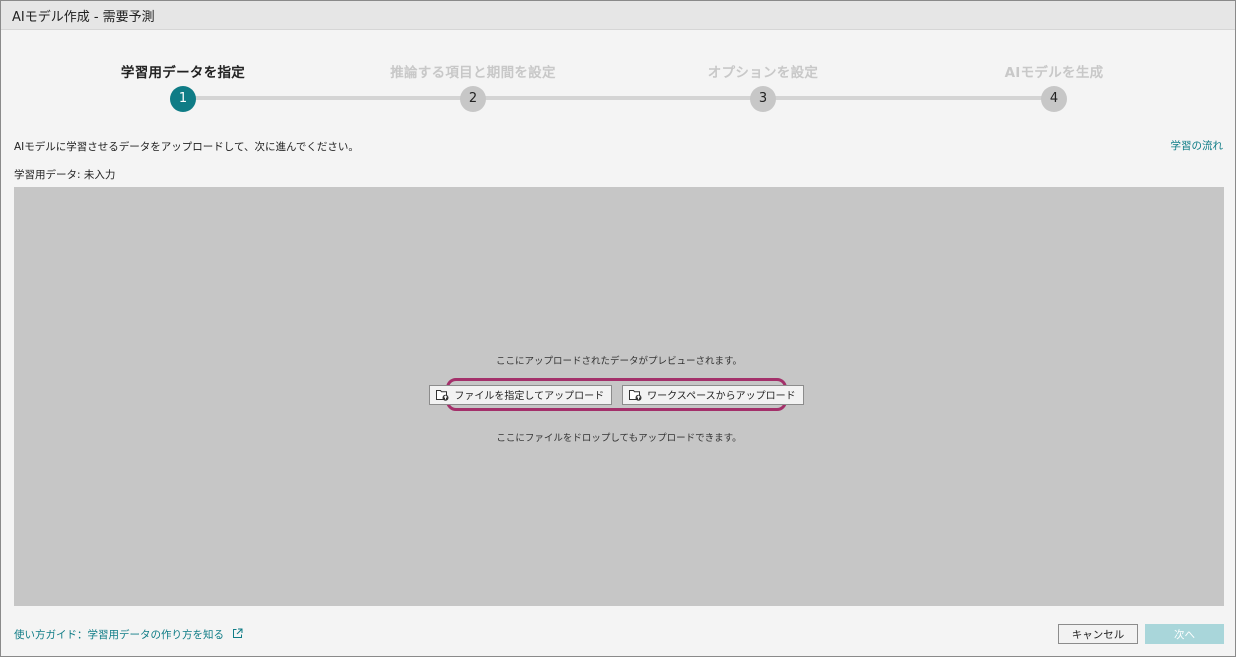 This screenshot has height=657, width=1236. Describe the element at coordinates (473, 73) in the screenshot. I see `step-label: 推論する項目と期間を設定` at that location.